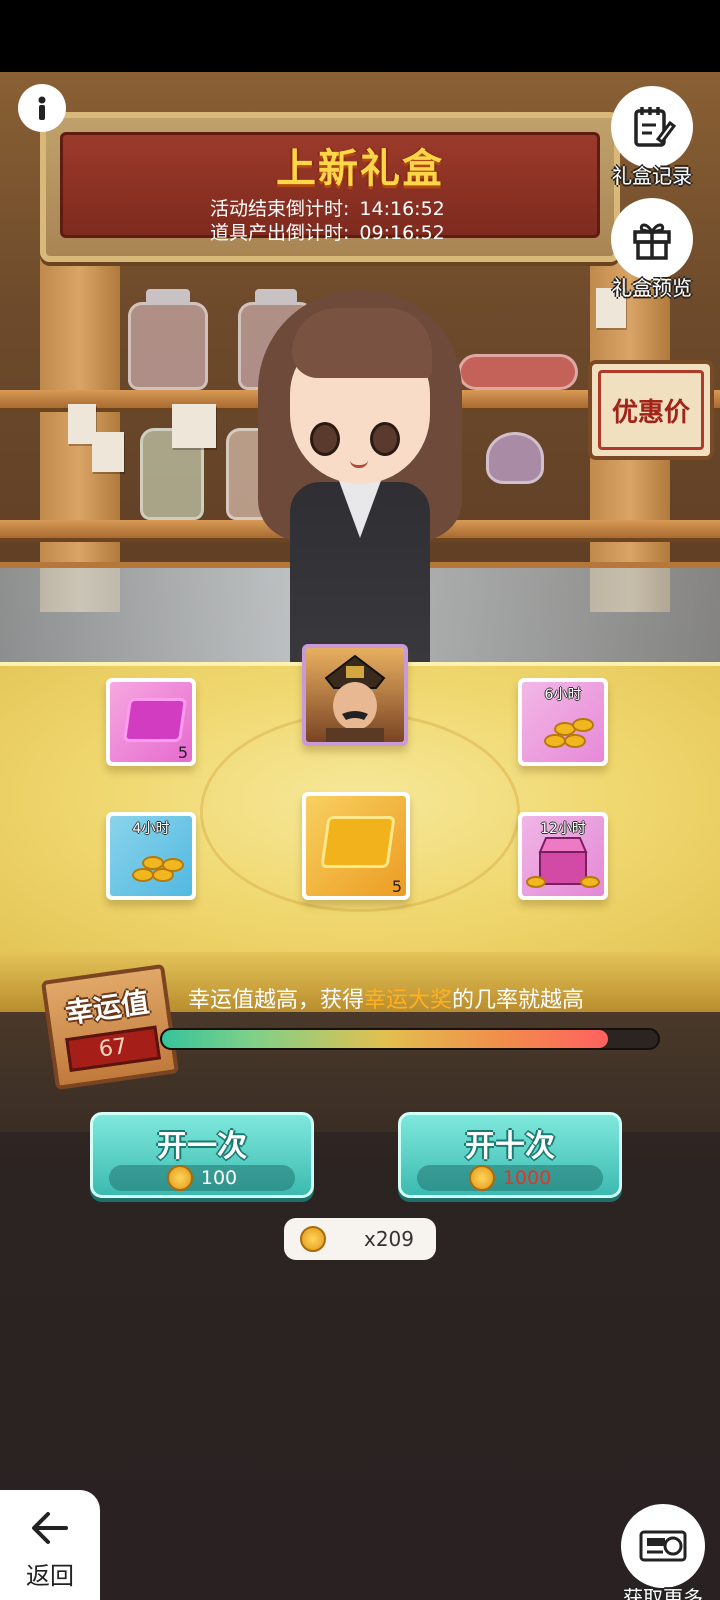  Describe the element at coordinates (652, 176) in the screenshot. I see `gift-records-label: 礼盒记录` at that location.